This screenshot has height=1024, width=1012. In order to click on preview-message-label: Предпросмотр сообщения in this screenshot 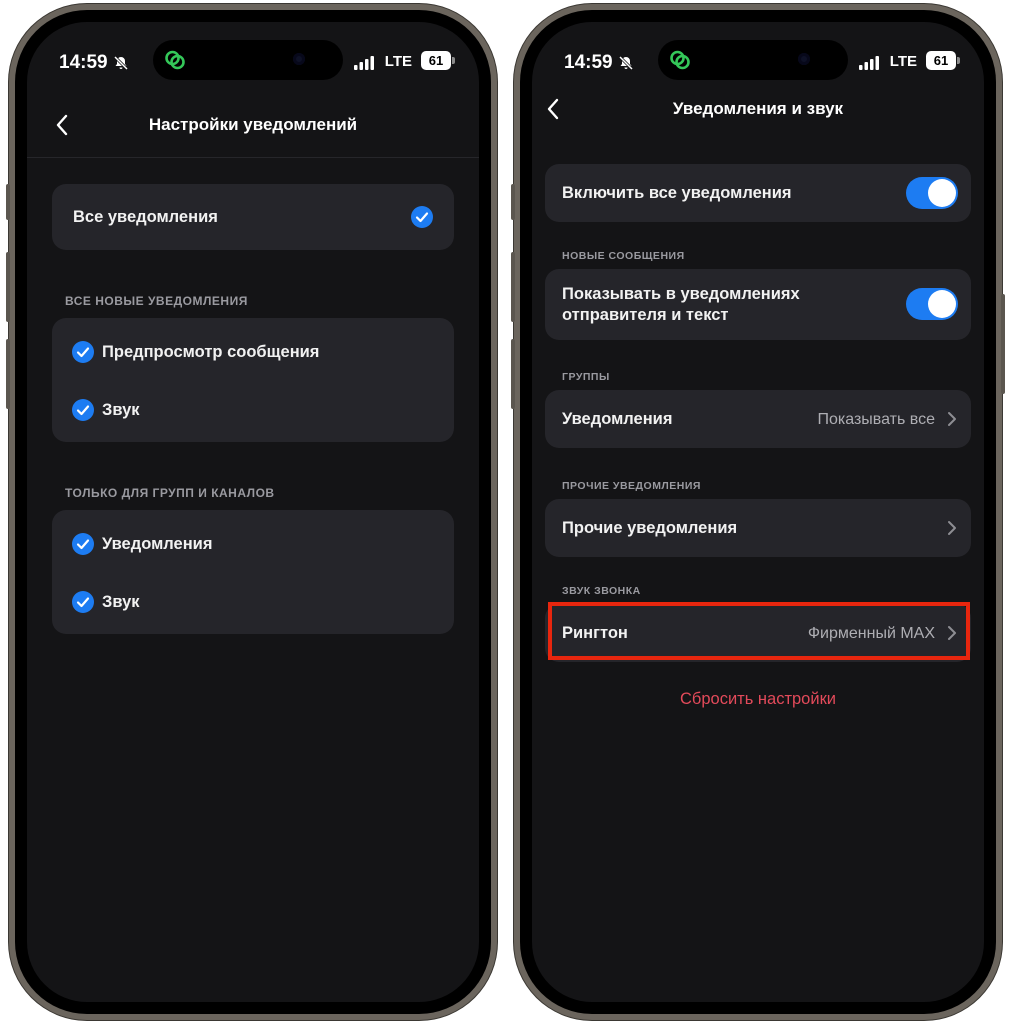, I will do `click(211, 352)`.